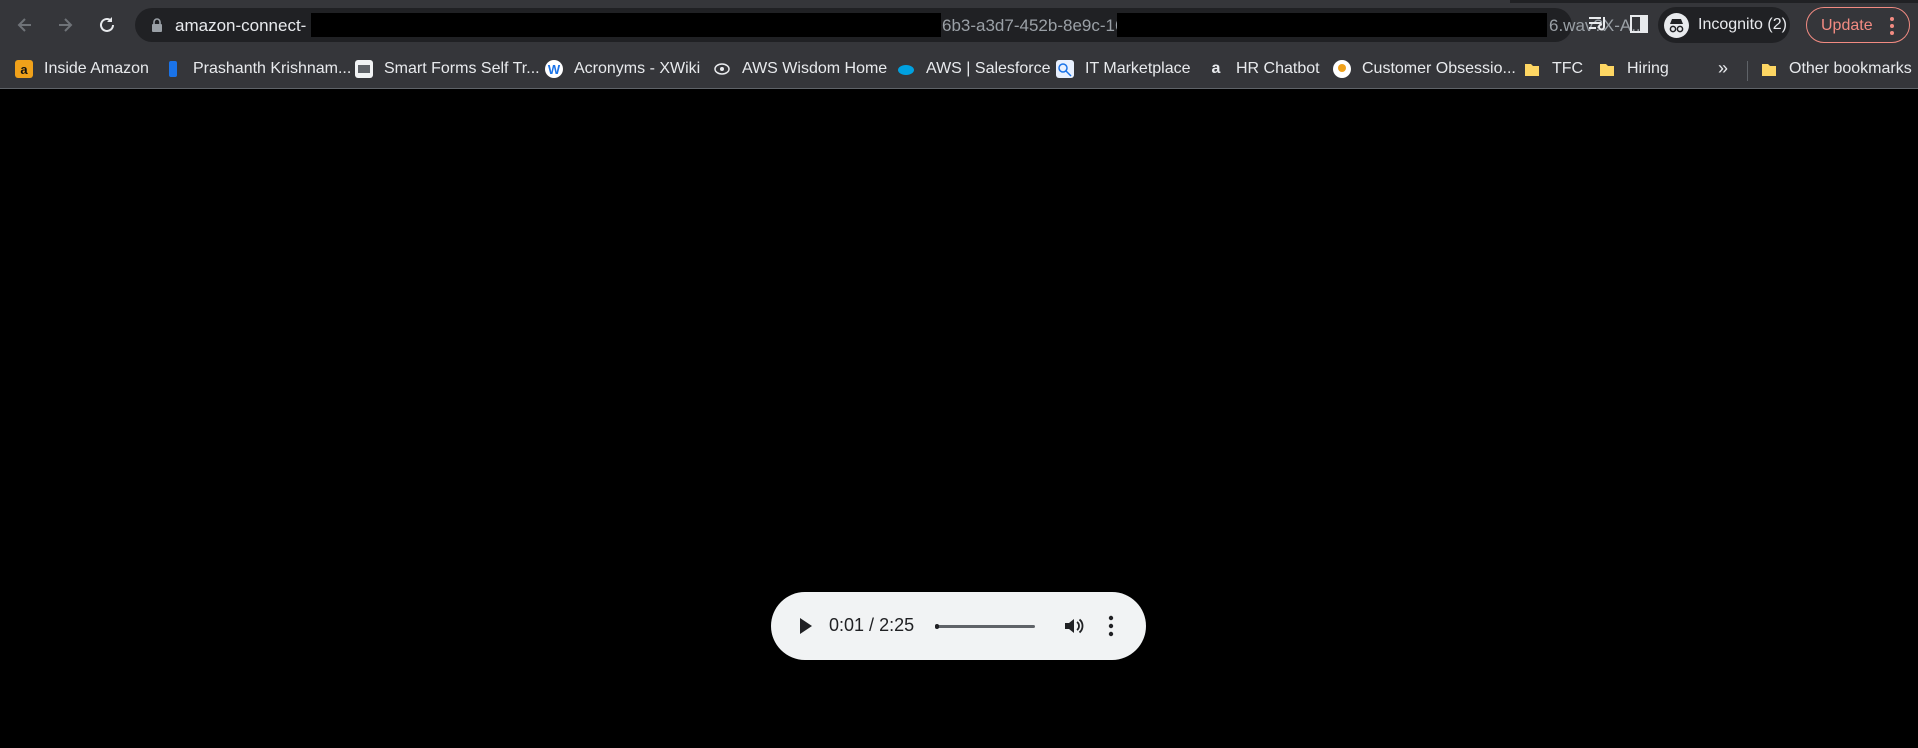 The height and width of the screenshot is (748, 1918). I want to click on amazon-icon: a, so click(24, 69).